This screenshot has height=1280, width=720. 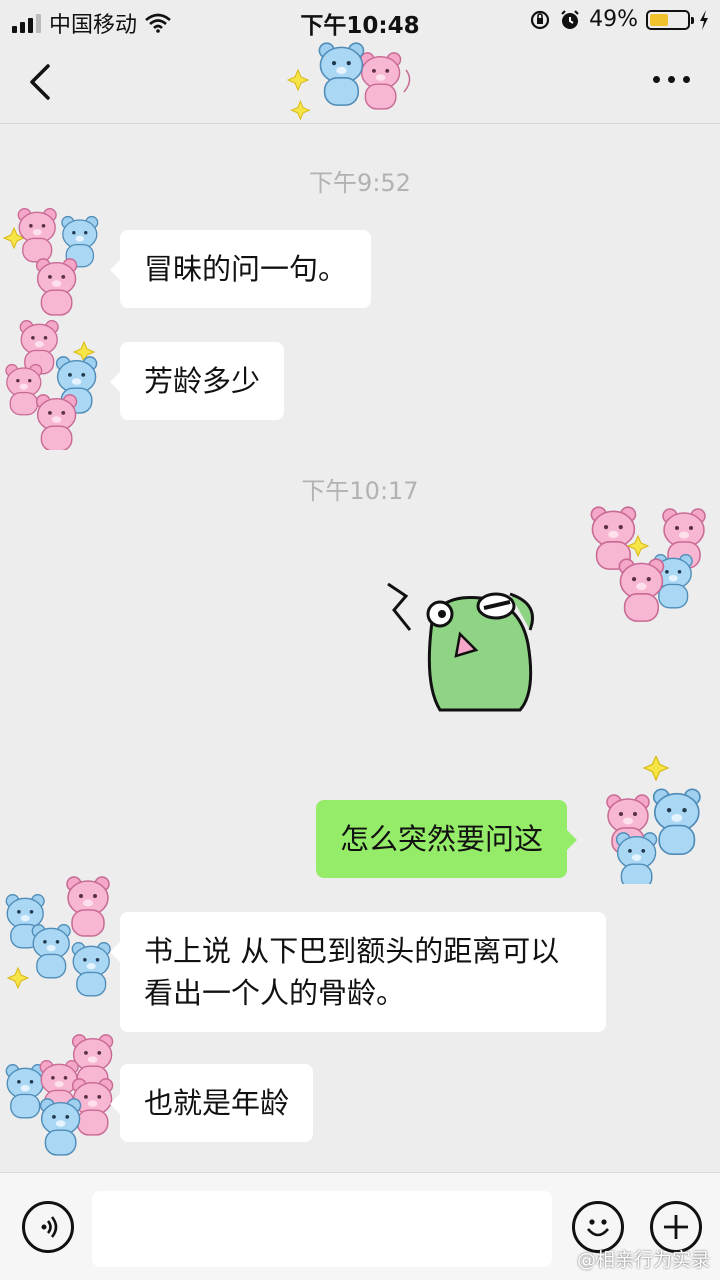 I want to click on message-input, so click(x=322, y=1229).